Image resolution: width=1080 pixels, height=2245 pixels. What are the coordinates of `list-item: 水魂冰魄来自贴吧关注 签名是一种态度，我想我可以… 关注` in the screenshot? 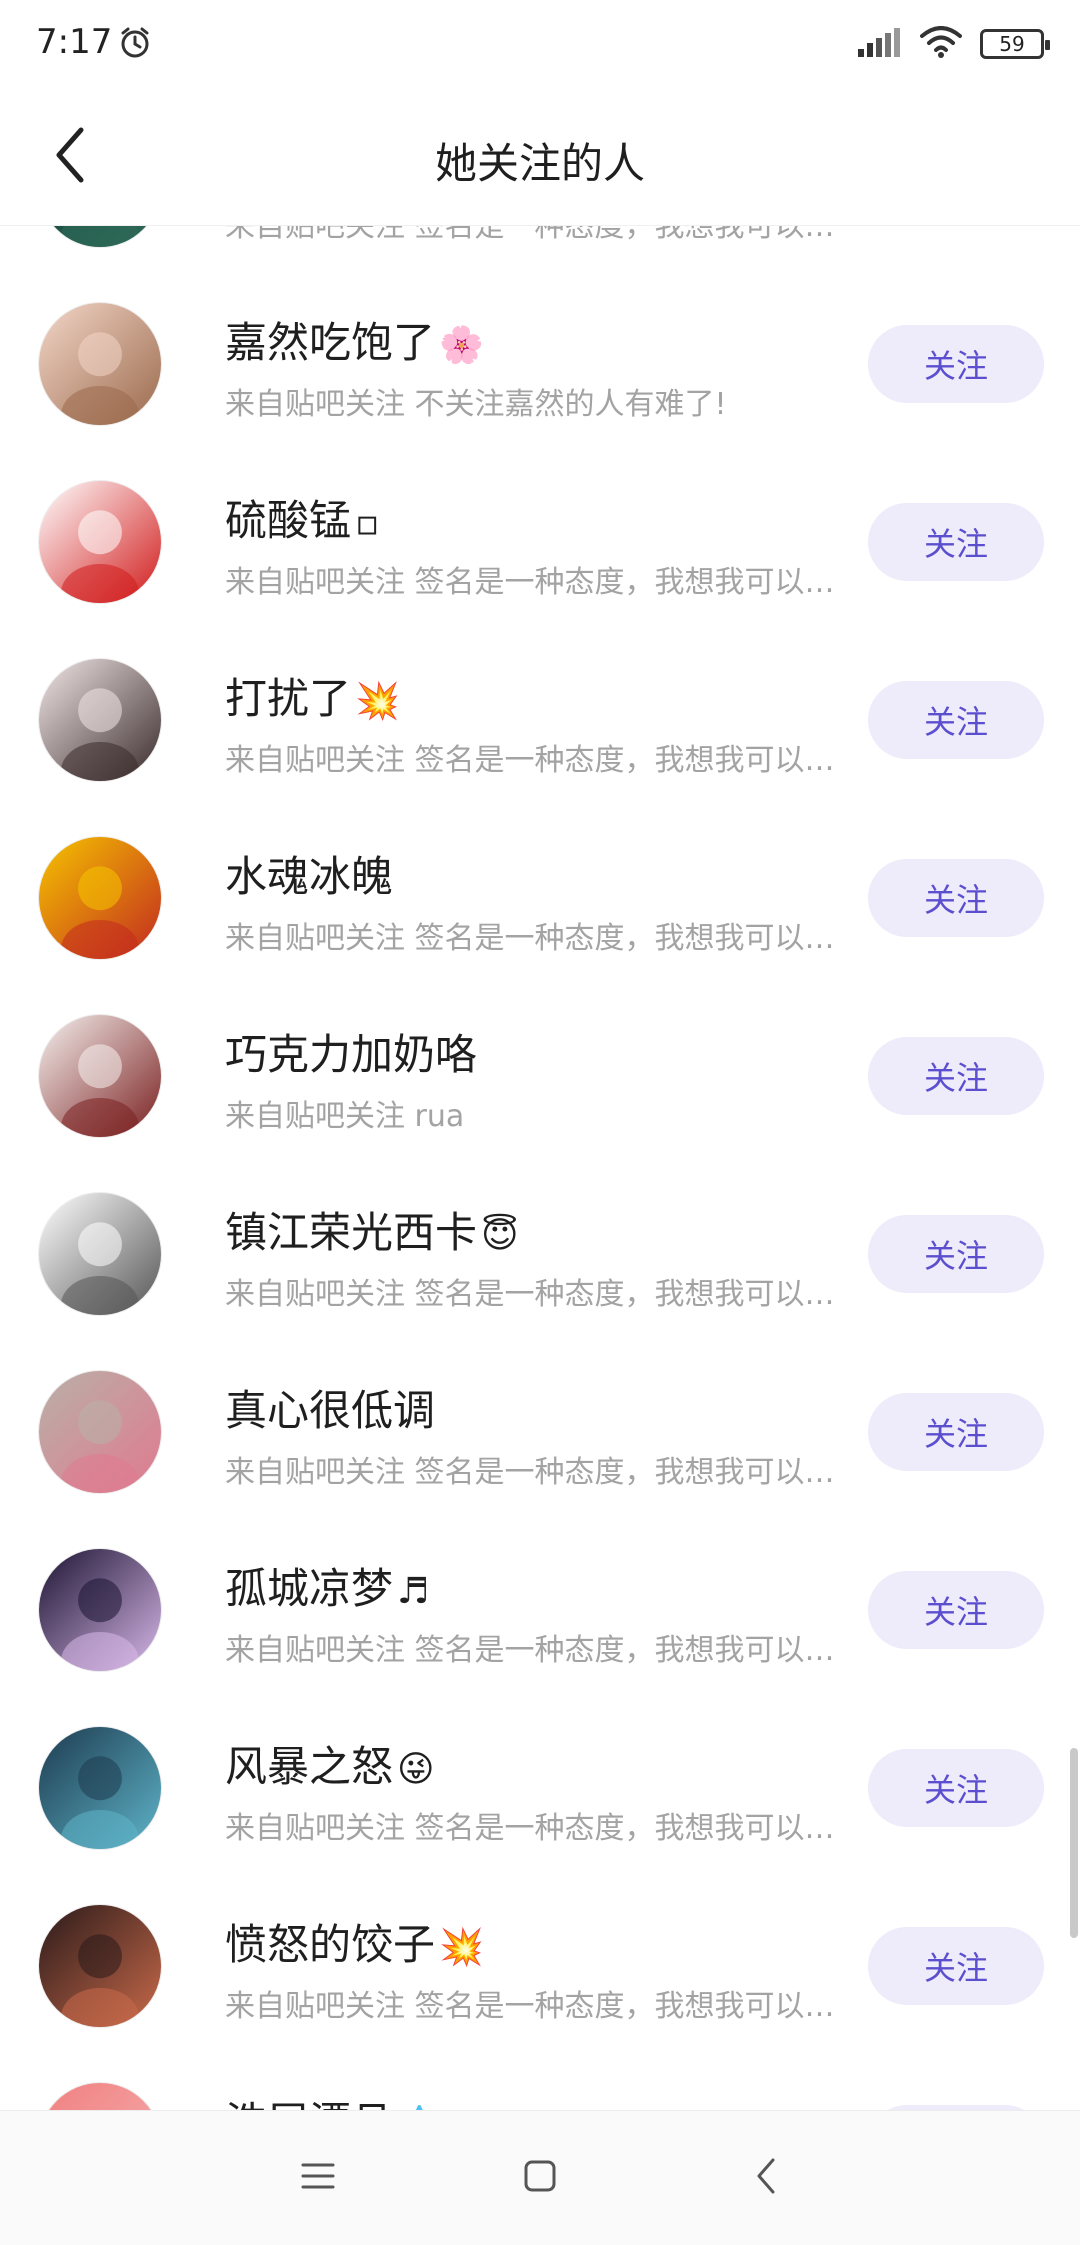 It's located at (540, 898).